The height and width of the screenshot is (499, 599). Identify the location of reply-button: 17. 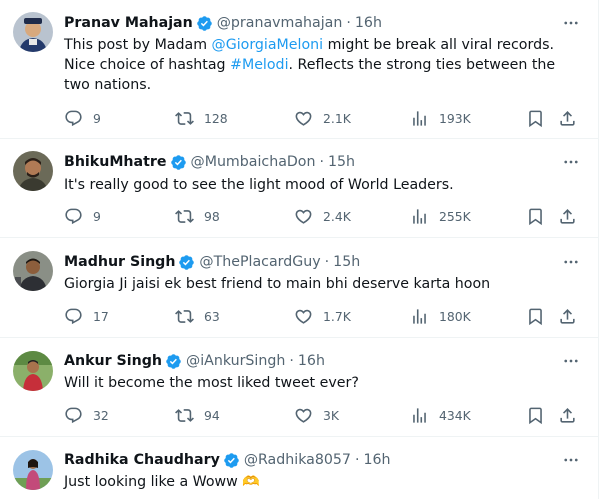
(86, 316).